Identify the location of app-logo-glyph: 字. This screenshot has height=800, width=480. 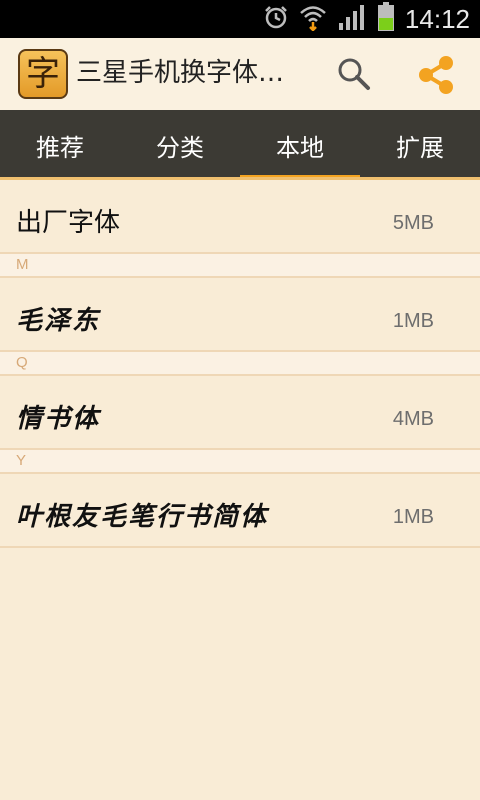
(43, 74).